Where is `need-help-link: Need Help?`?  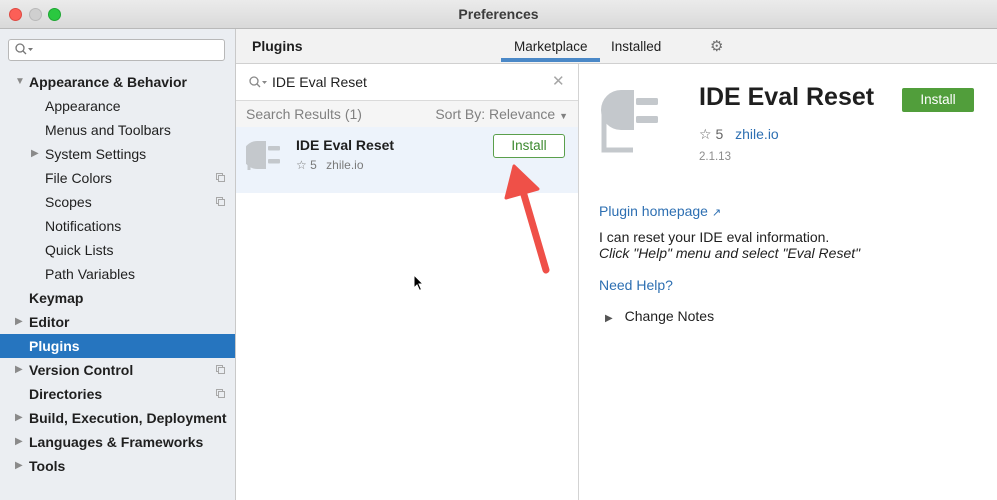
need-help-link: Need Help? is located at coordinates (636, 285).